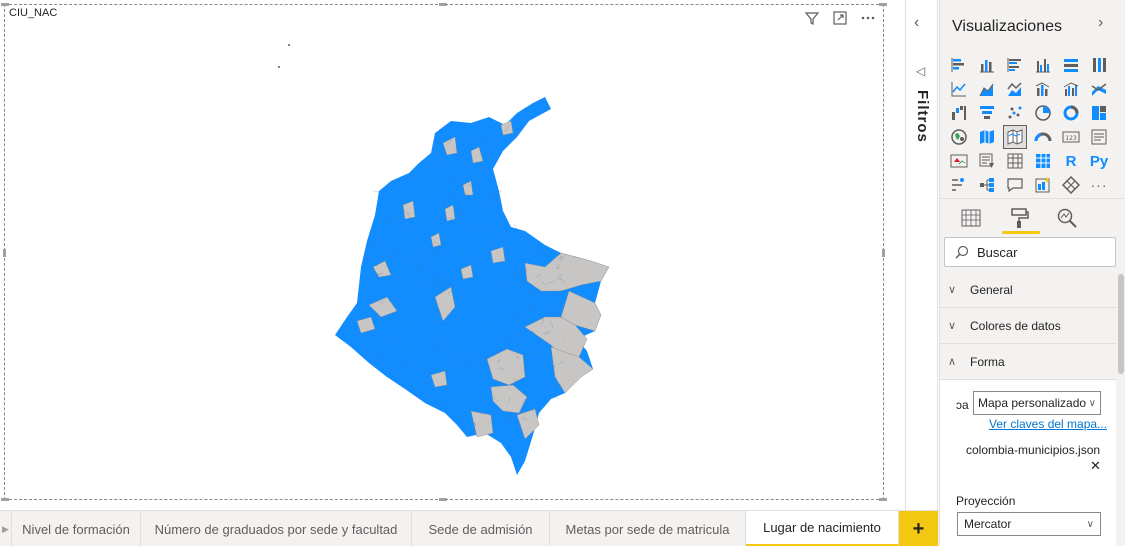  I want to click on scrollbar-thumb, so click(1121, 324).